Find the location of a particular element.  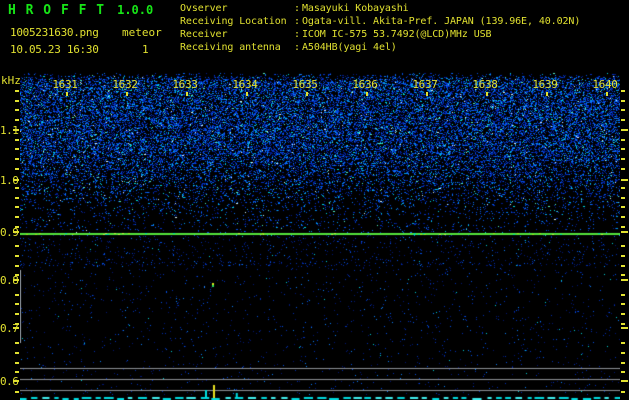

time-tick-label: 1633 is located at coordinates (185, 84).